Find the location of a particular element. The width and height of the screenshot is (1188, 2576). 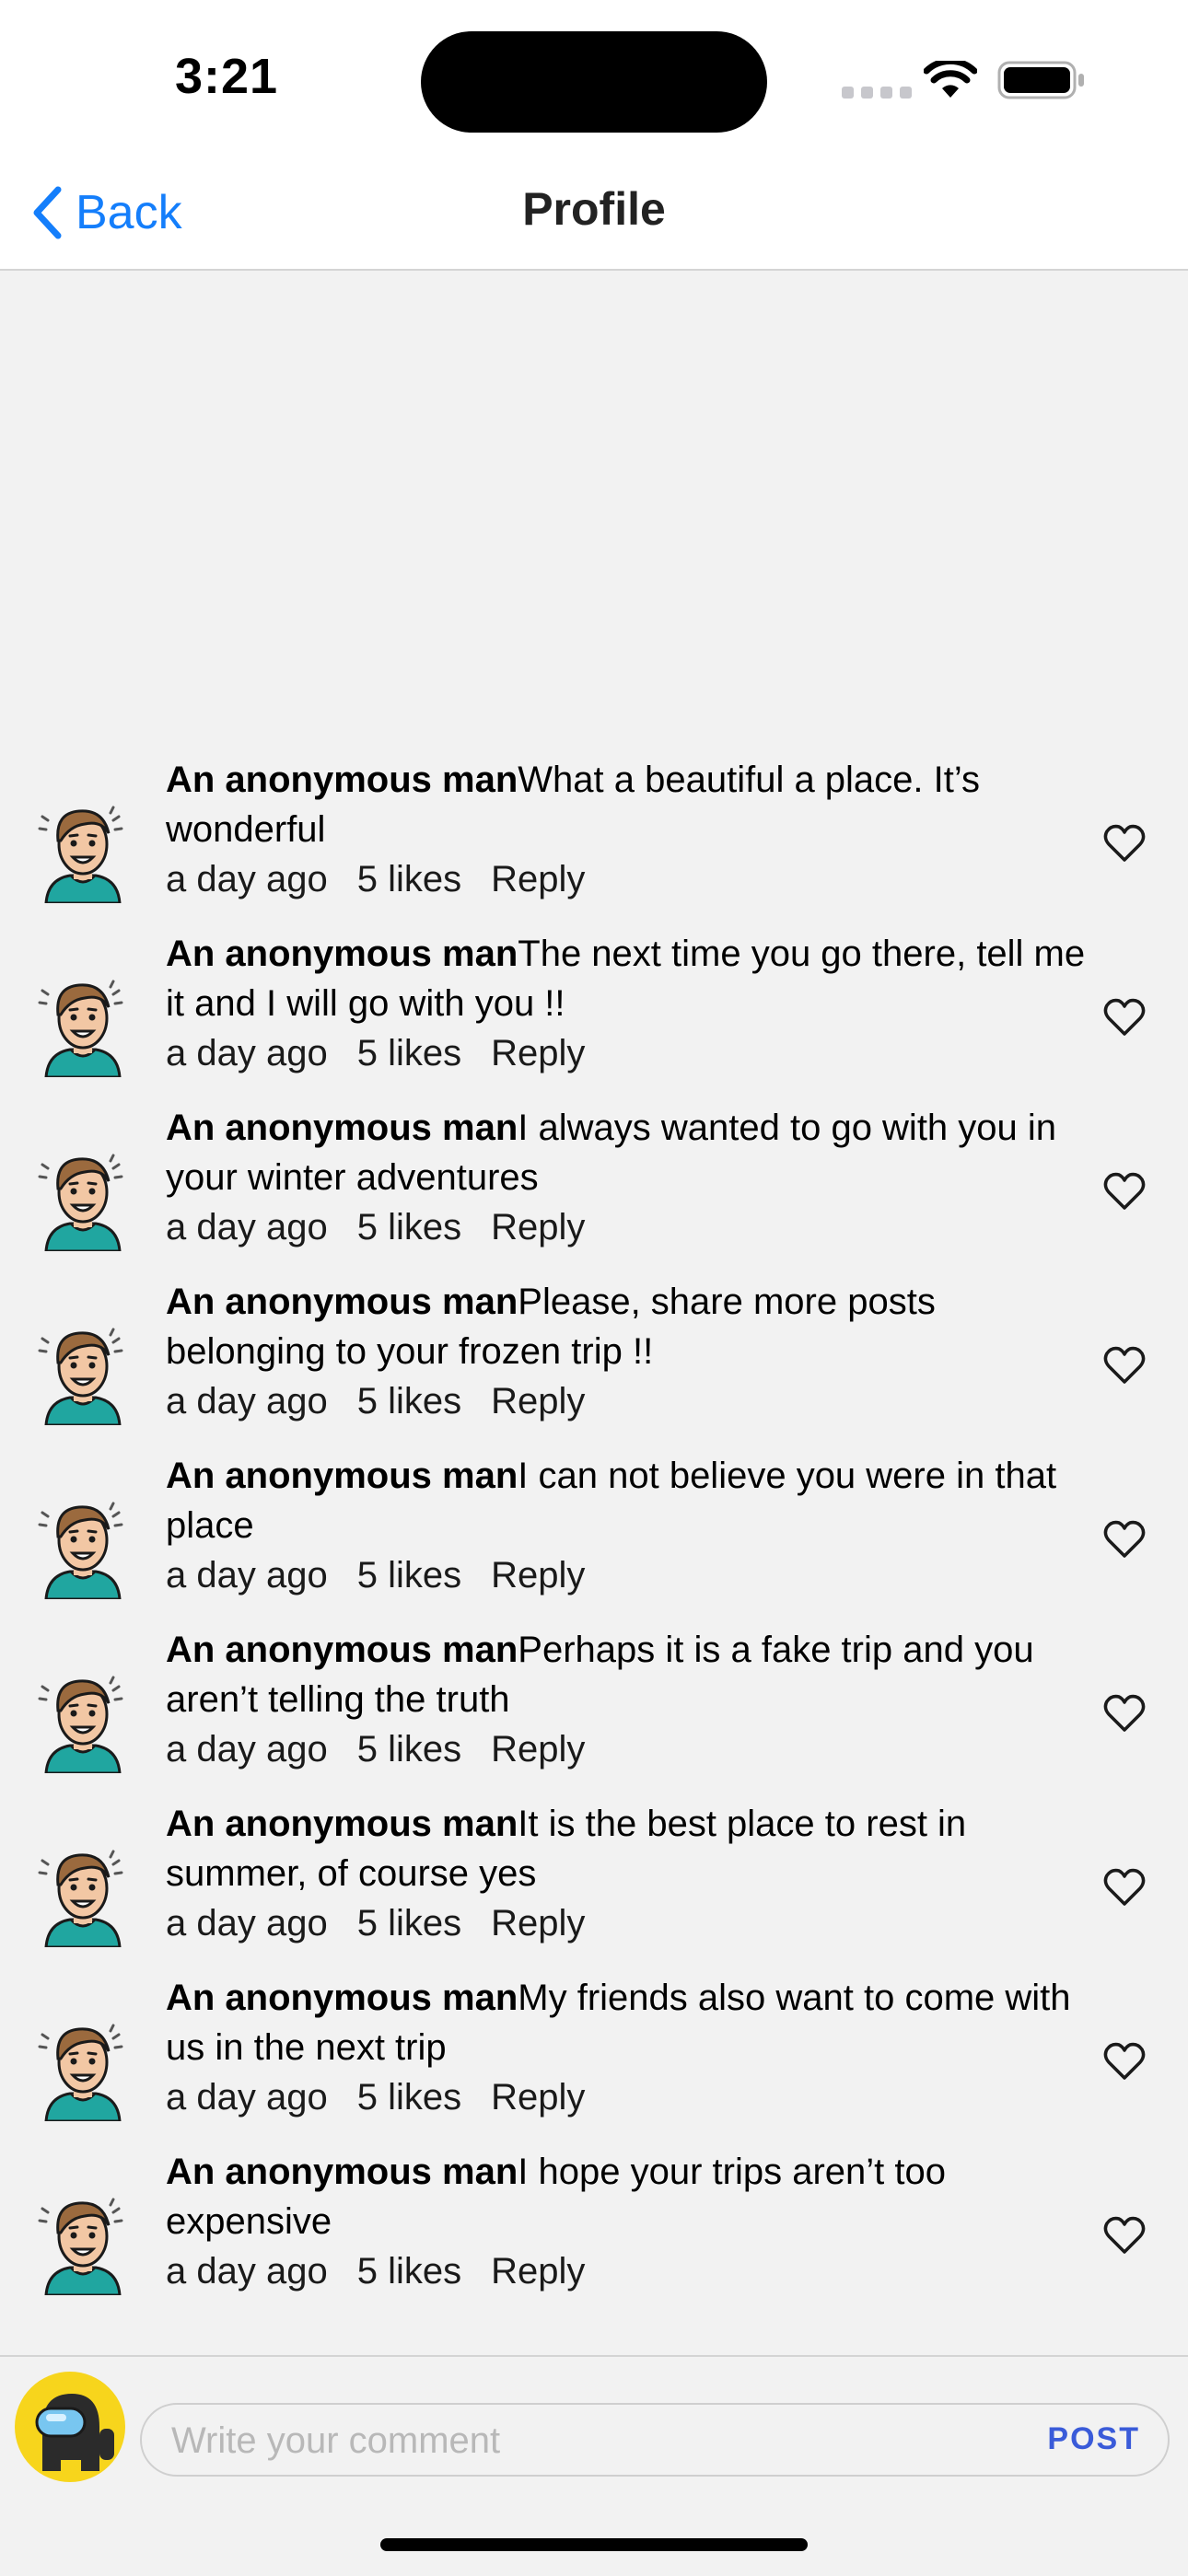

comment-input is located at coordinates (585, 2441).